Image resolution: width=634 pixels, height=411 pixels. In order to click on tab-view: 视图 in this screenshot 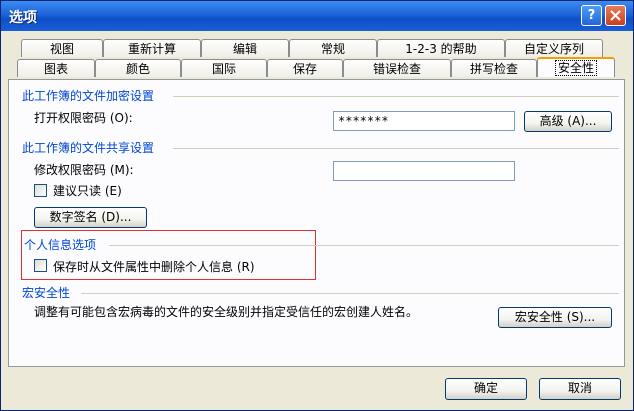, I will do `click(62, 48)`.